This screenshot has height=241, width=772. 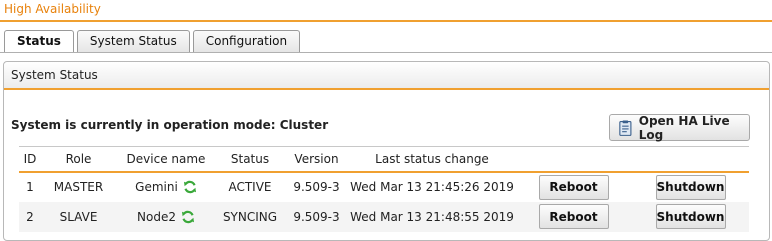 I want to click on col-version: Version, so click(x=316, y=159).